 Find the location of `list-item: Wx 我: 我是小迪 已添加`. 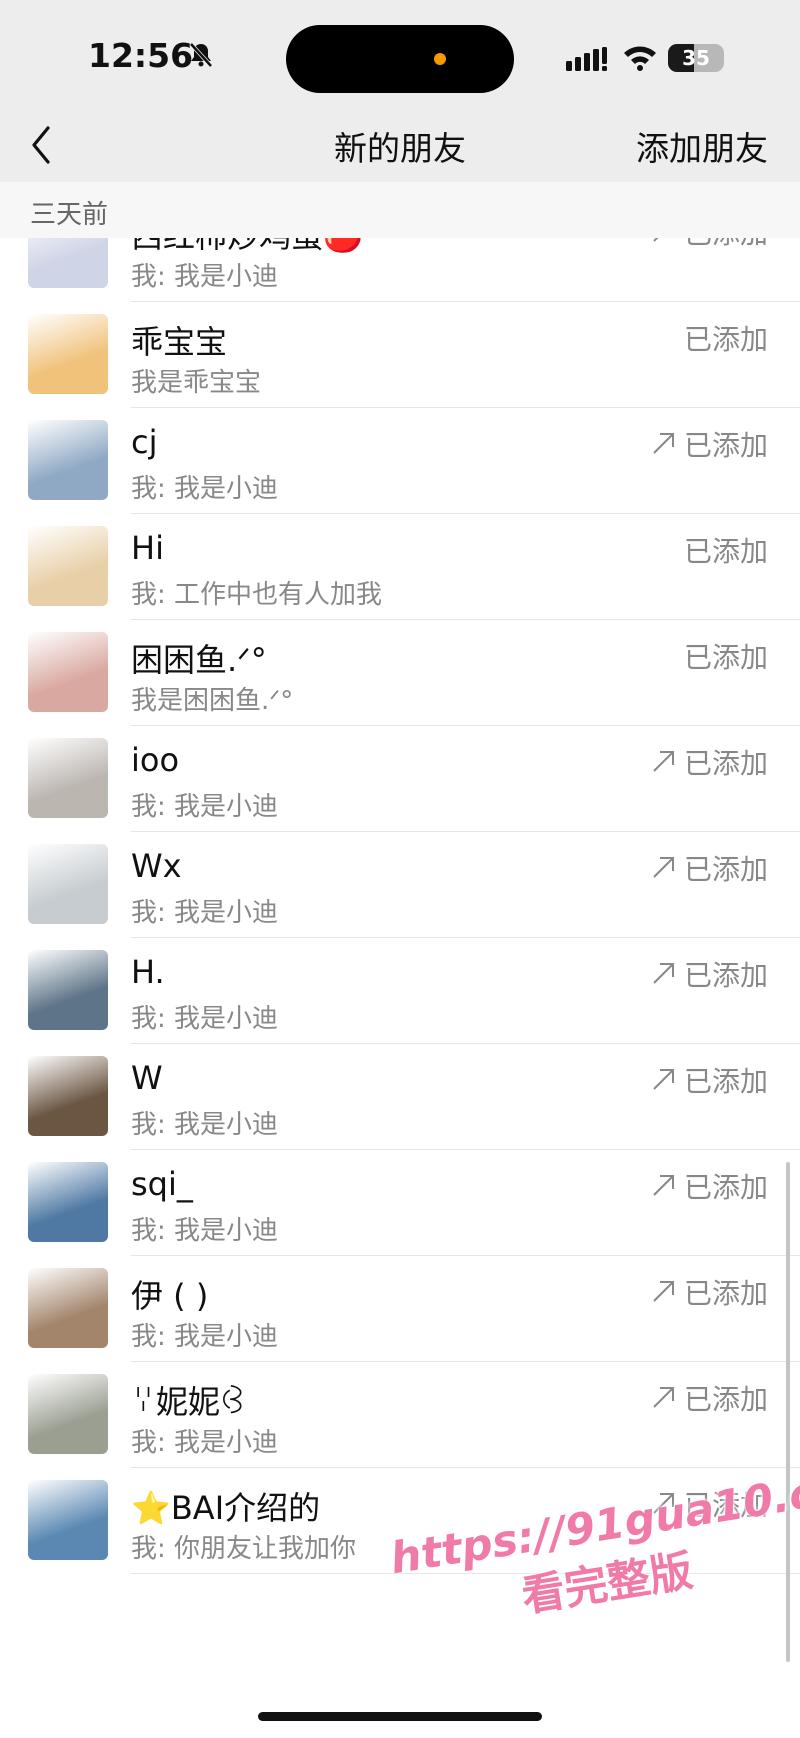

list-item: Wx 我: 我是小迪 已添加 is located at coordinates (400, 885).